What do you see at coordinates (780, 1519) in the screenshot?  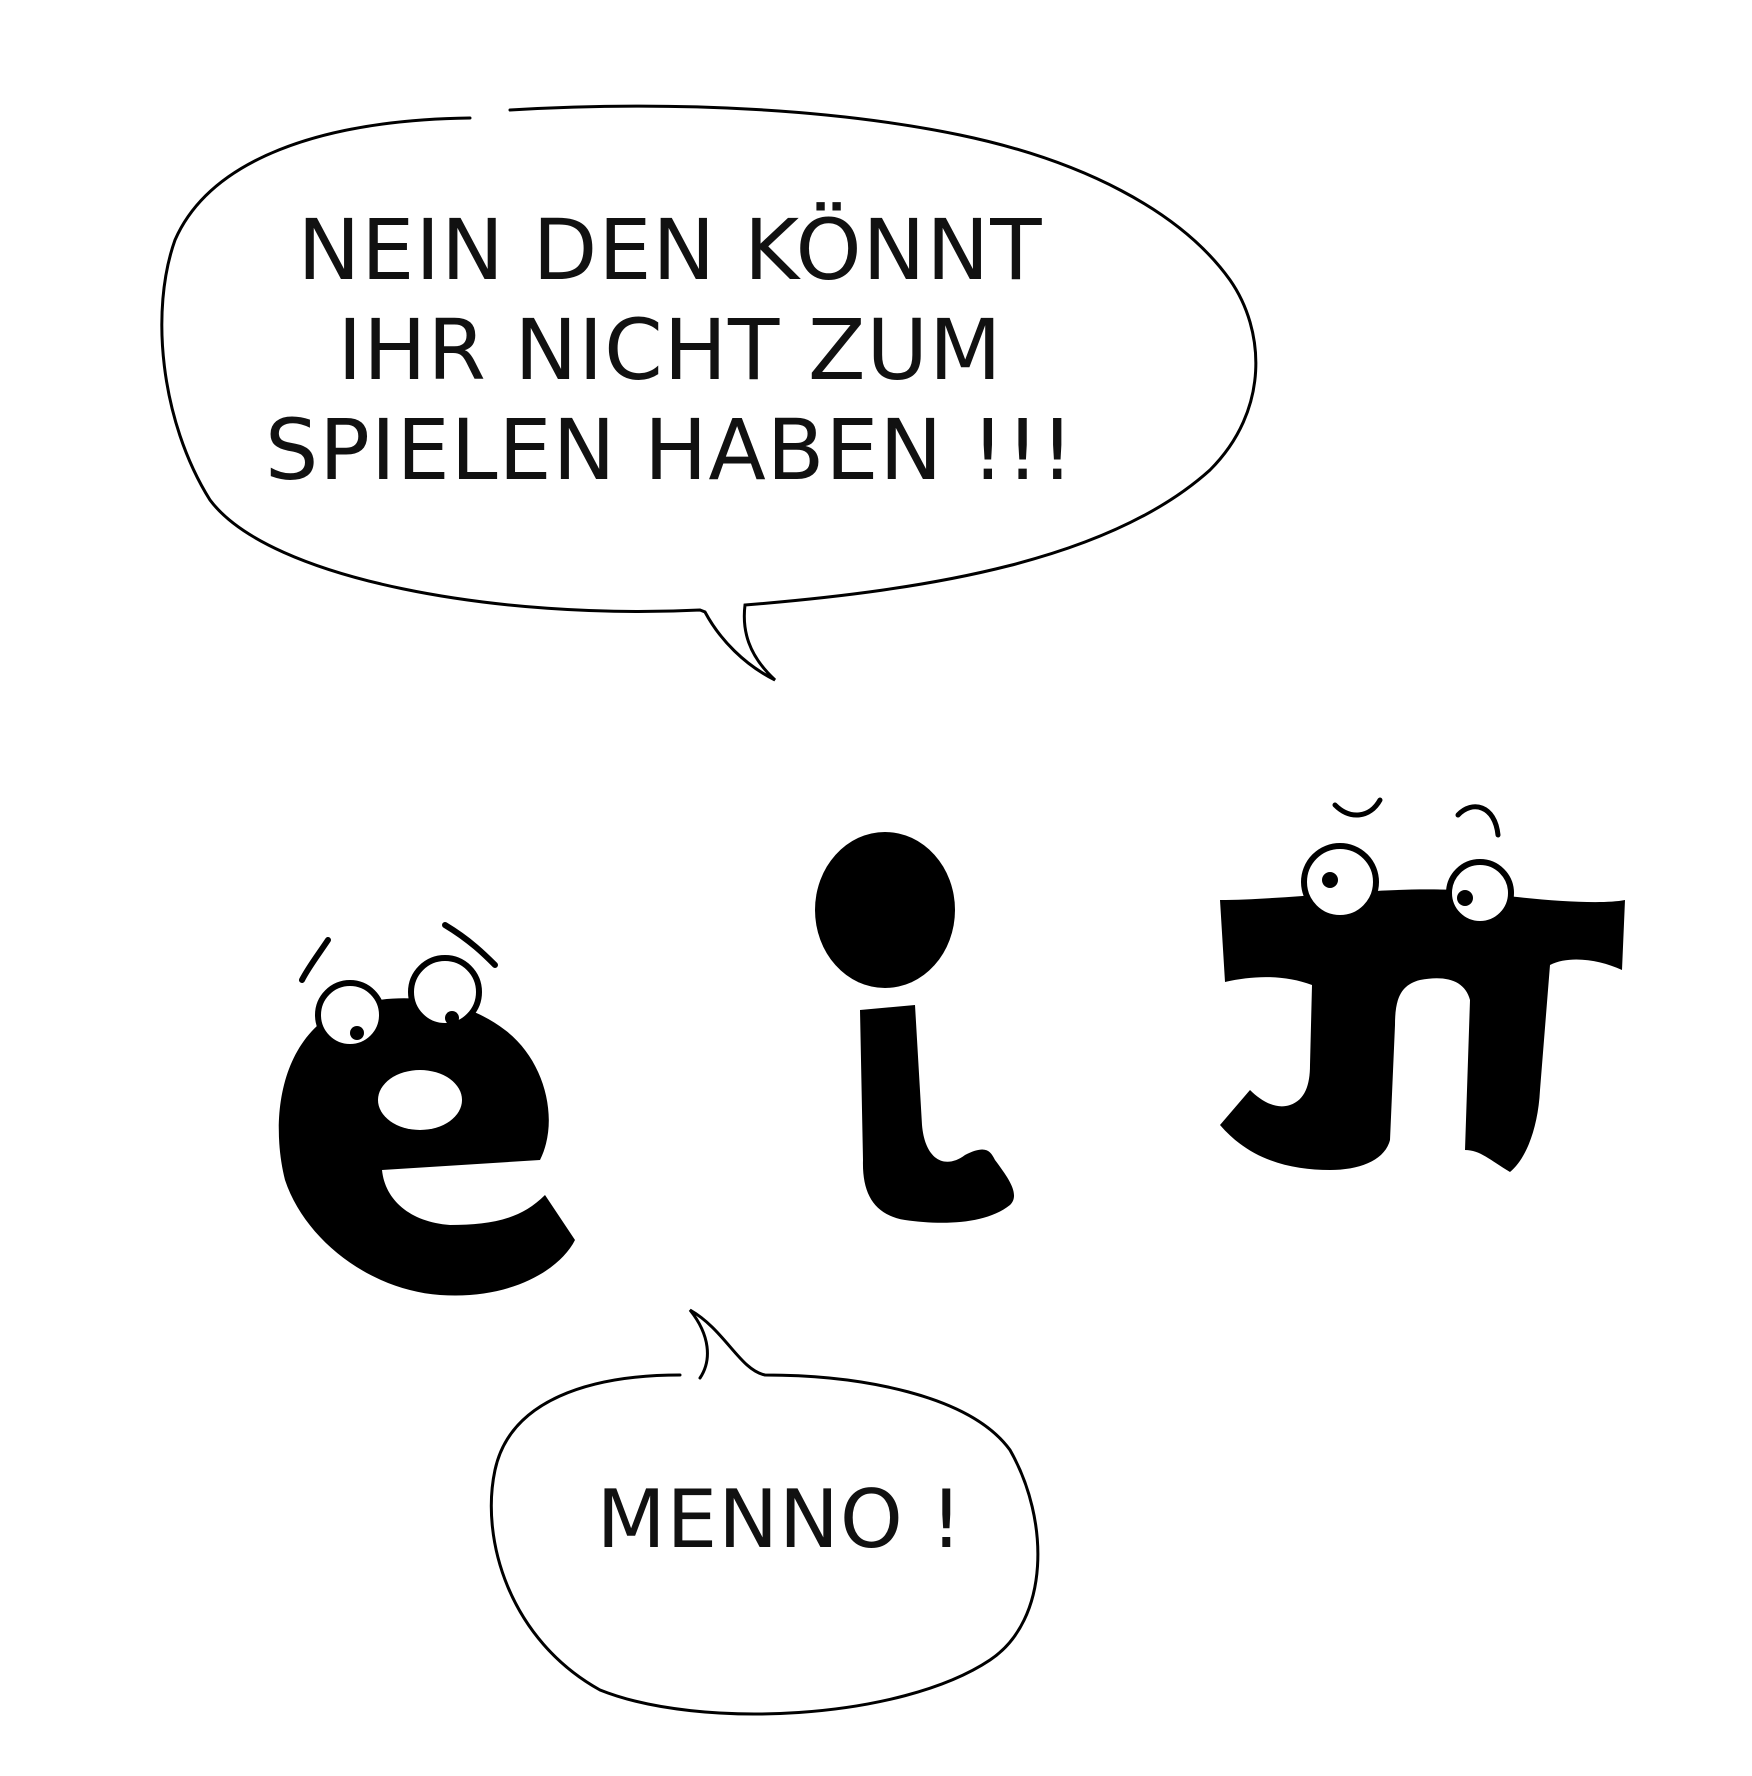 I see `speech-bubble-bottom-text: MENNO !` at bounding box center [780, 1519].